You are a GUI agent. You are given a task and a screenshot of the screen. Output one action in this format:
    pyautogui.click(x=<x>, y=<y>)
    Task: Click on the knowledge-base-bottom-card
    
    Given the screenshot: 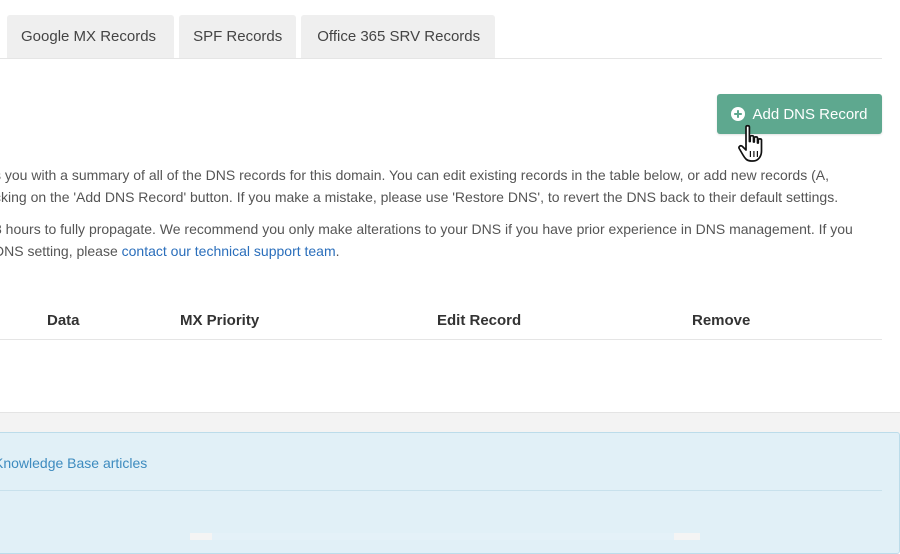 What is the action you would take?
    pyautogui.click(x=445, y=536)
    